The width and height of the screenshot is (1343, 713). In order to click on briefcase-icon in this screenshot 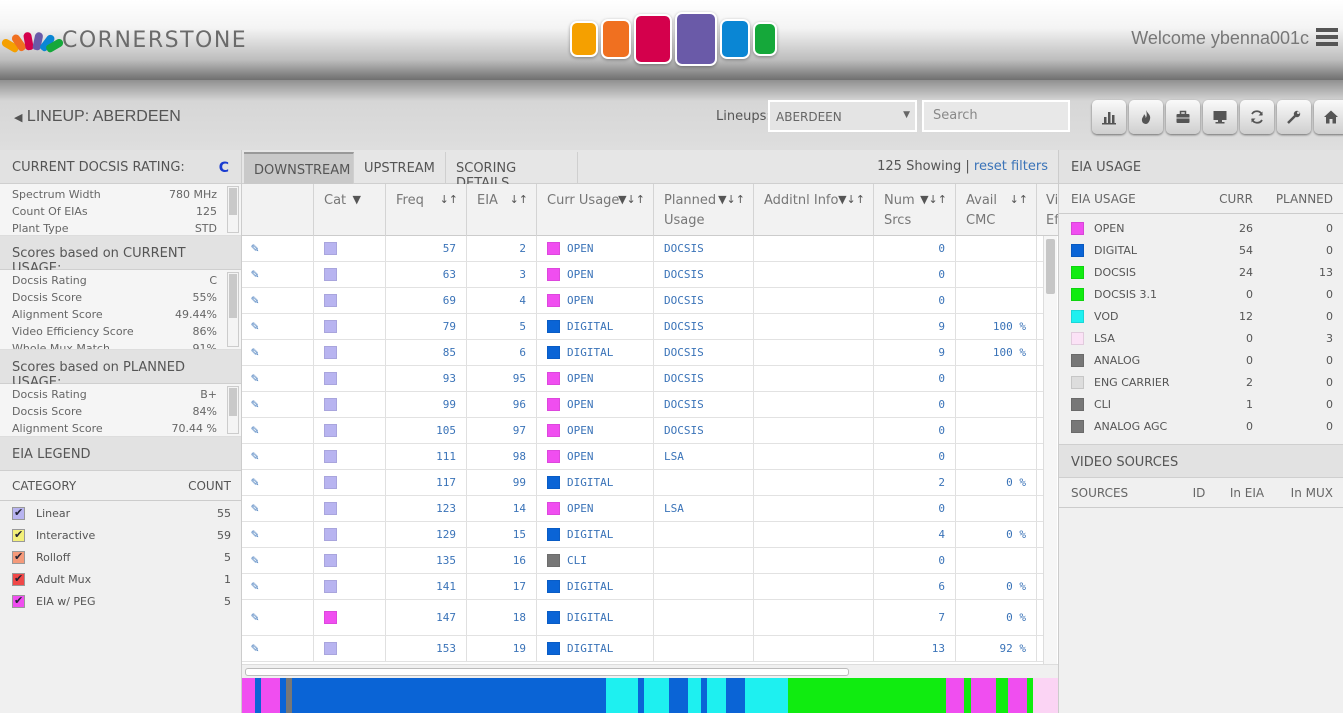, I will do `click(1183, 117)`.